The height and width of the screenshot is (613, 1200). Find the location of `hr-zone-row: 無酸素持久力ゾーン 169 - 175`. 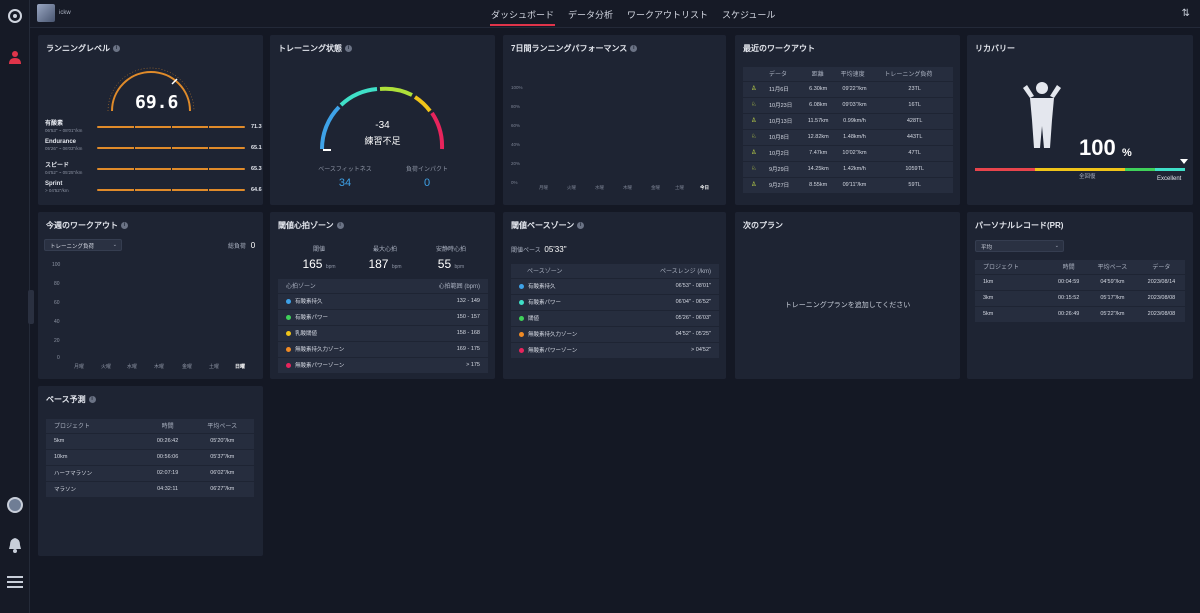

hr-zone-row: 無酸素持久力ゾーン 169 - 175 is located at coordinates (383, 349).